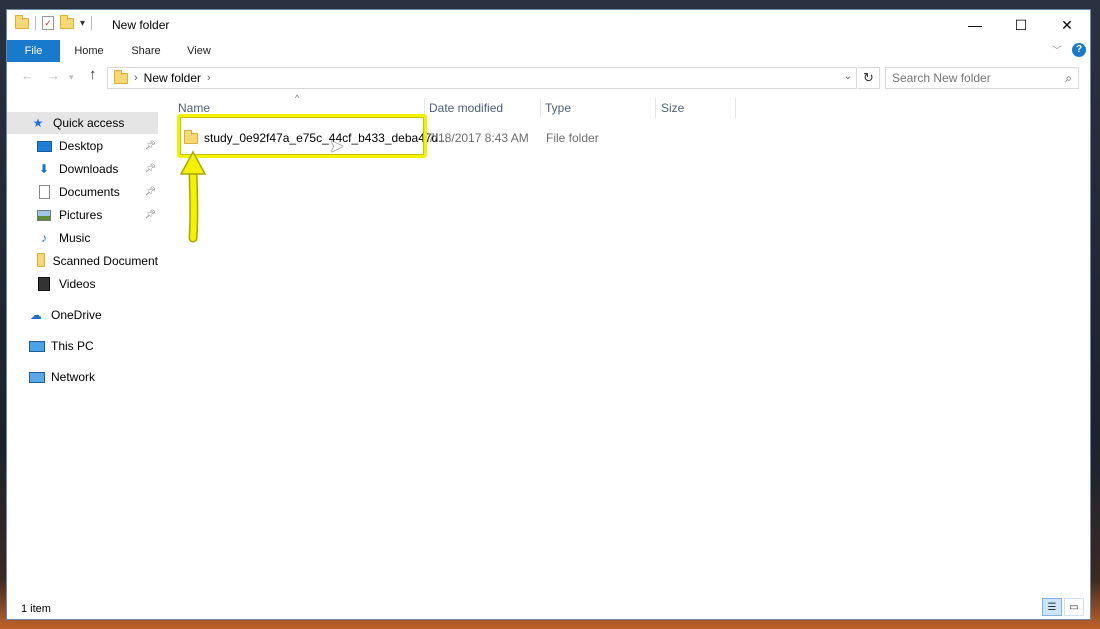 The height and width of the screenshot is (629, 1100). Describe the element at coordinates (36, 315) in the screenshot. I see `cloud-icon: ☁` at that location.